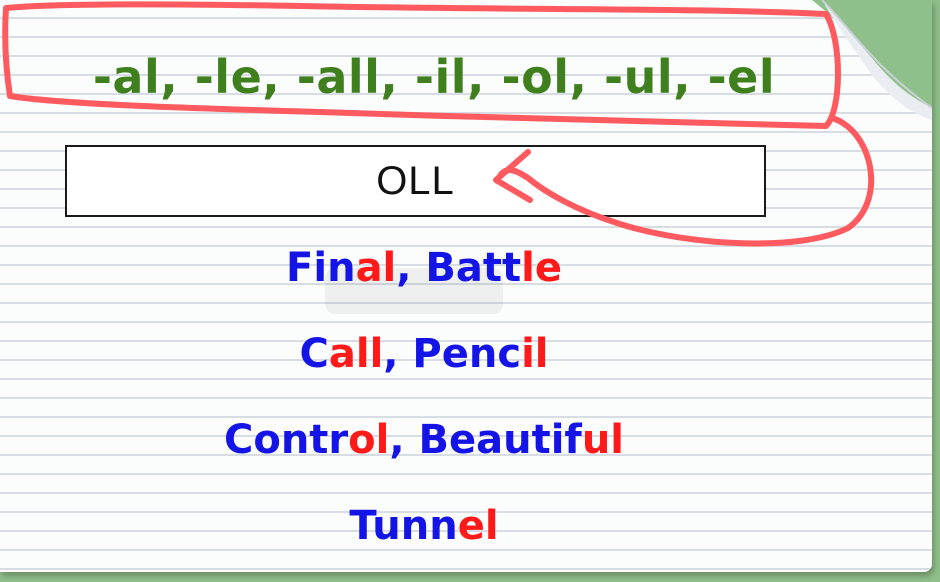 Image resolution: width=940 pixels, height=582 pixels. What do you see at coordinates (434, 77) in the screenshot?
I see `suffix-list: -al, -le, -all, -il, -ol, -ul, -el` at bounding box center [434, 77].